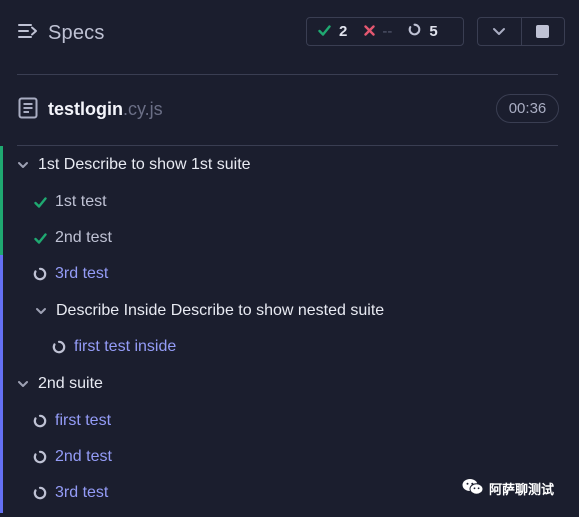 Image resolution: width=579 pixels, height=517 pixels. What do you see at coordinates (125, 346) in the screenshot?
I see `test-title: first test inside` at bounding box center [125, 346].